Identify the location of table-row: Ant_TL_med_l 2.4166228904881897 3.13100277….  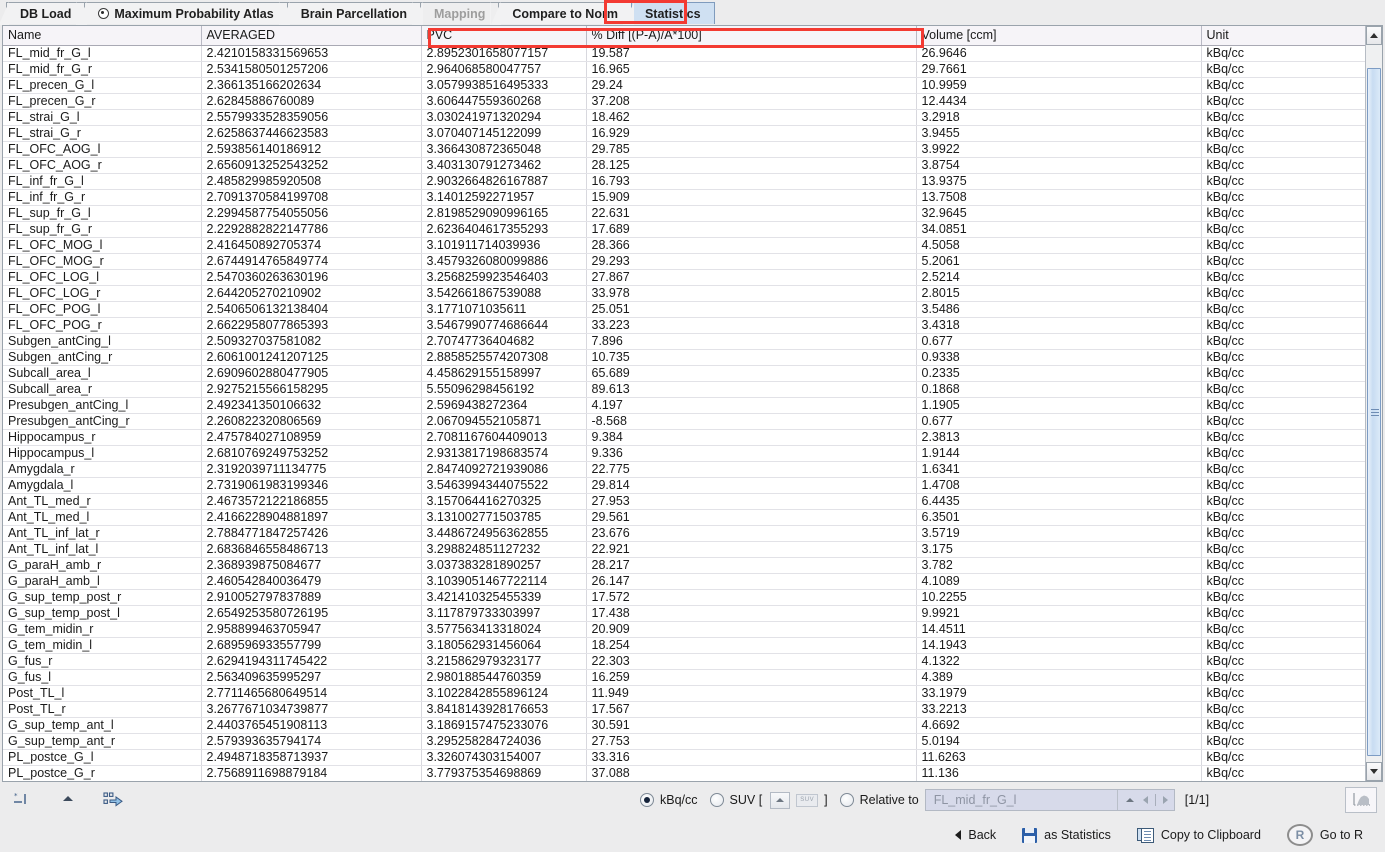
(684, 517).